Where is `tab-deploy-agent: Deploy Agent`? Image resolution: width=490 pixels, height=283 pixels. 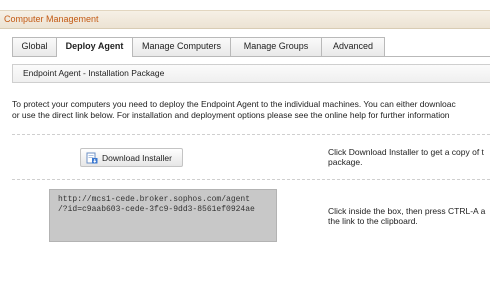
tab-deploy-agent: Deploy Agent is located at coordinates (94, 47).